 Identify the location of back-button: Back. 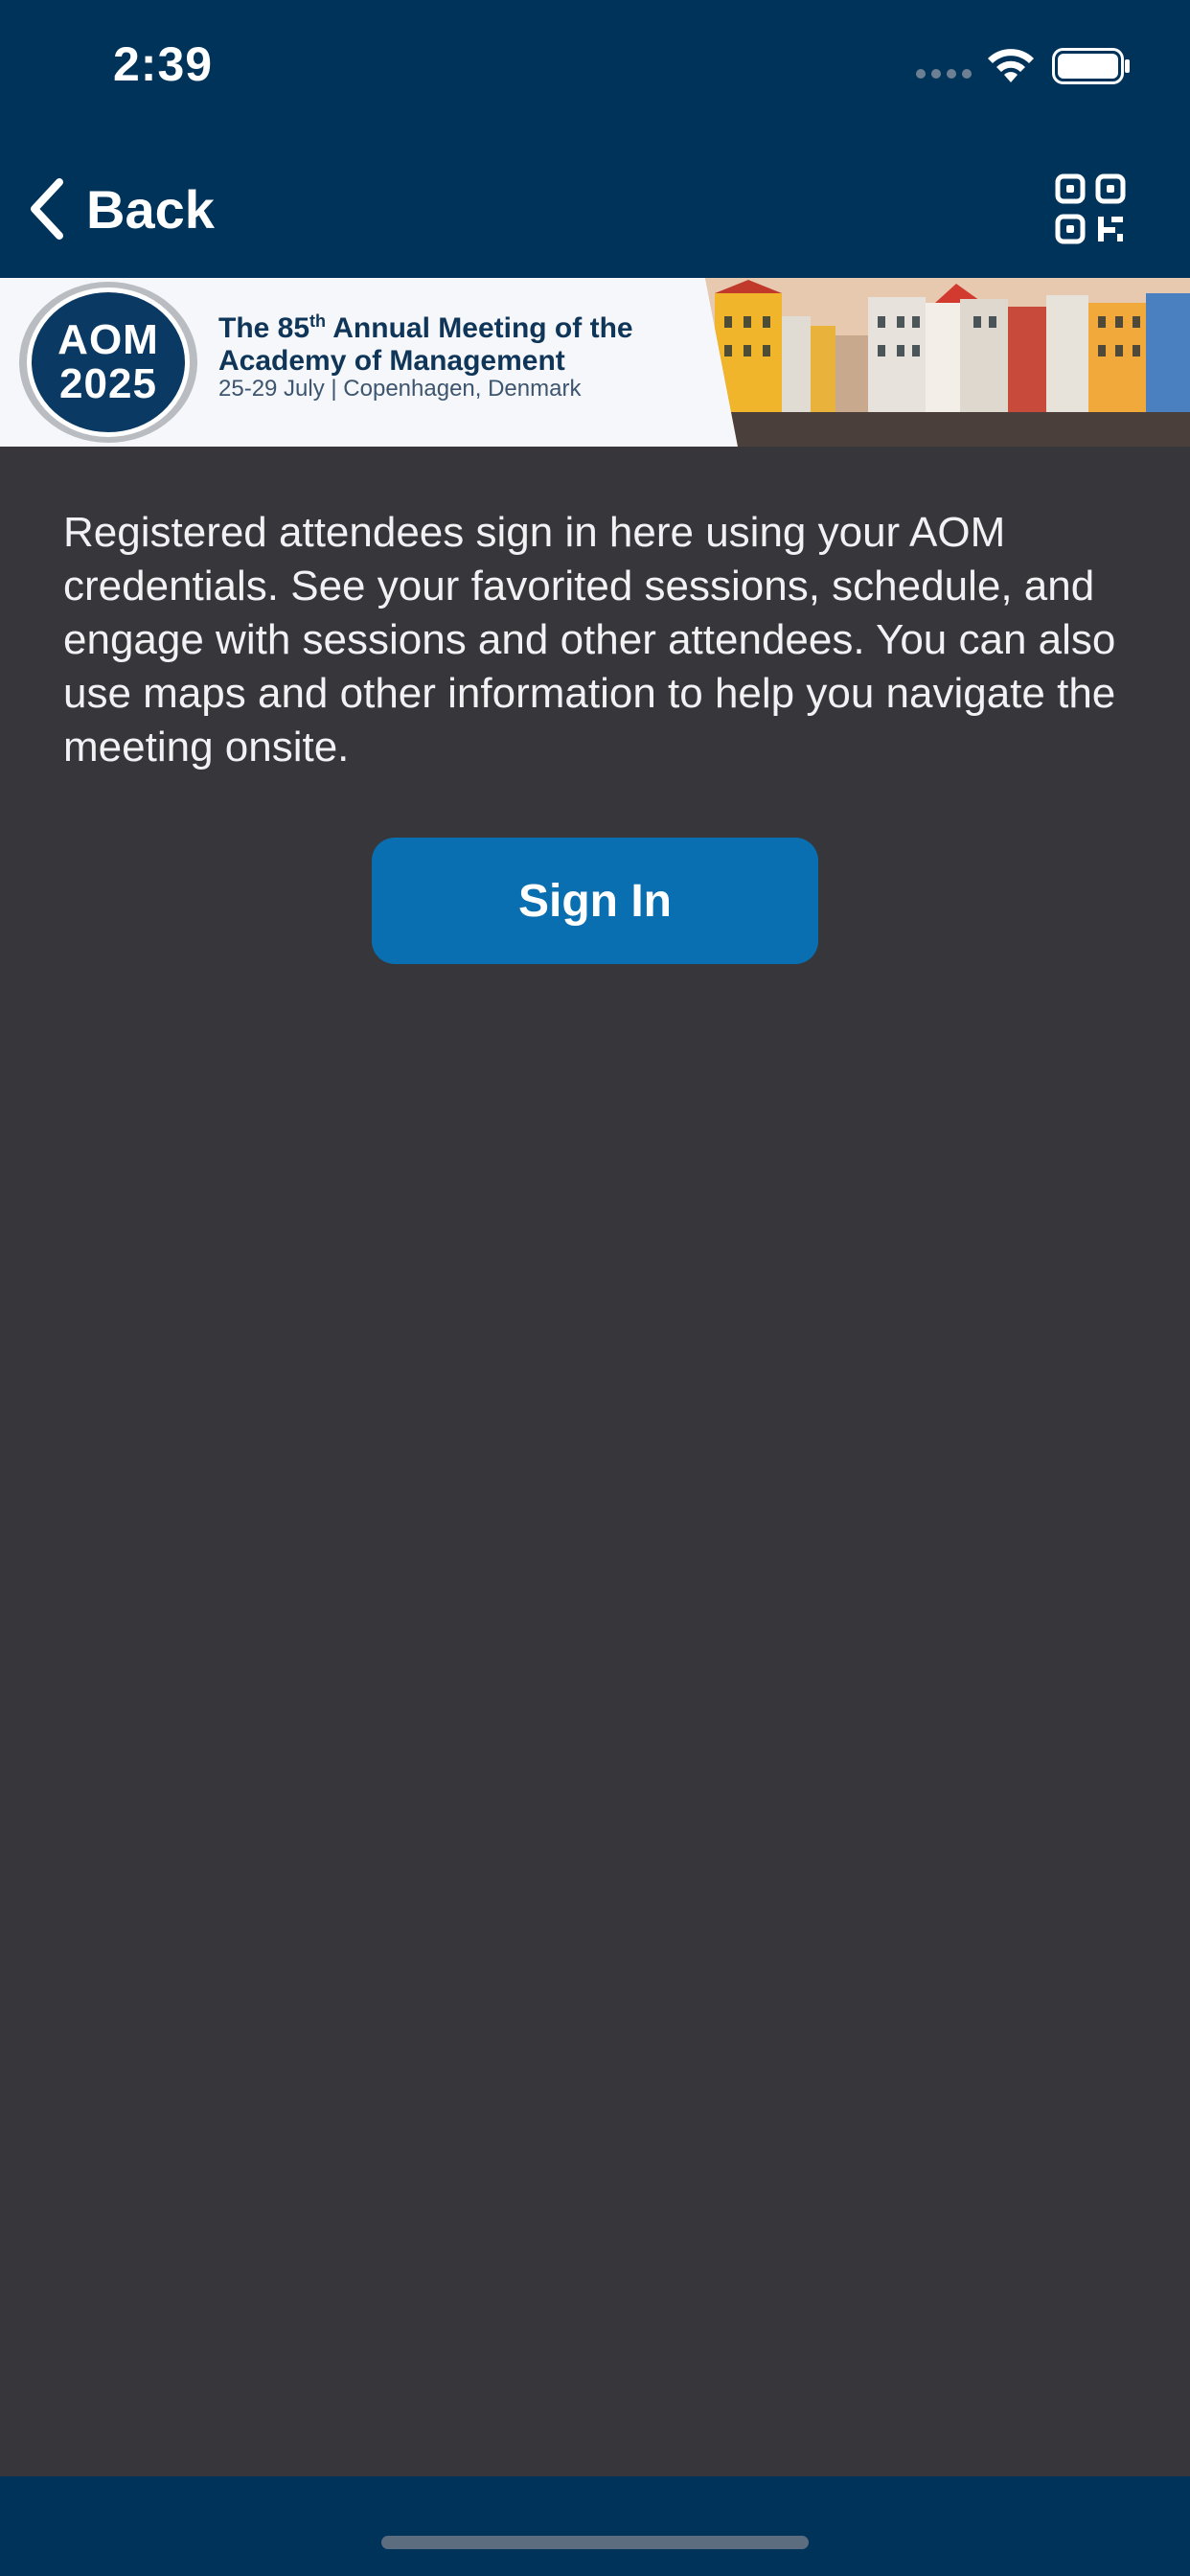
(120, 208).